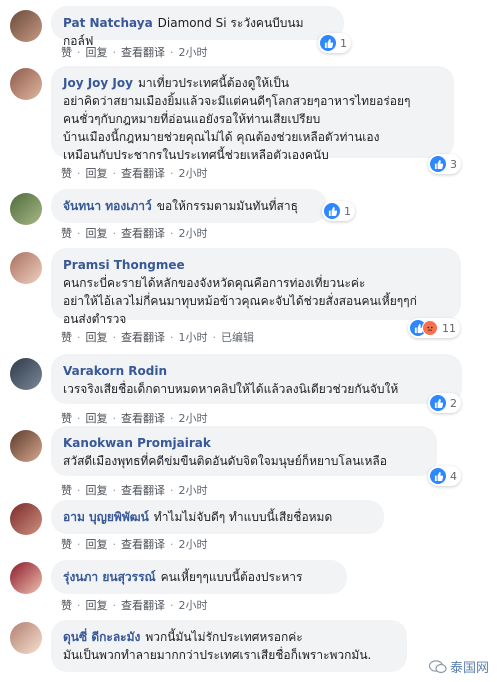 Image resolution: width=497 pixels, height=682 pixels. What do you see at coordinates (98, 83) in the screenshot?
I see `commenter-name: Joy Joy Joy` at bounding box center [98, 83].